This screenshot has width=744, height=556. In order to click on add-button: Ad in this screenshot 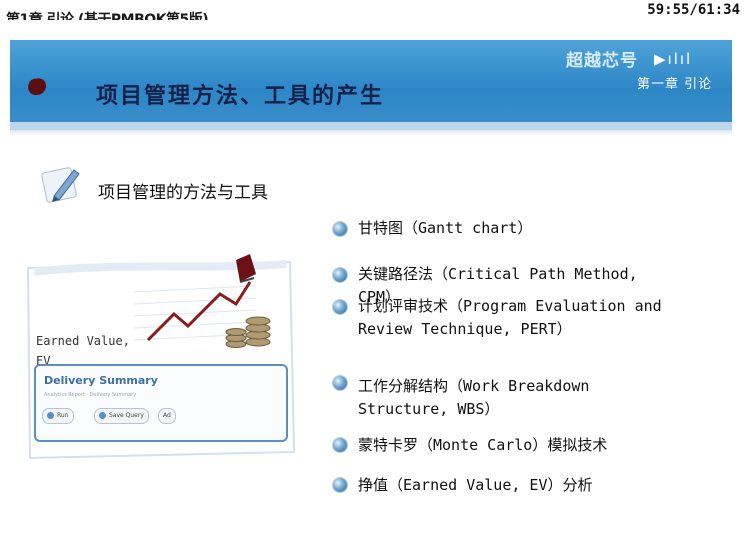, I will do `click(167, 416)`.